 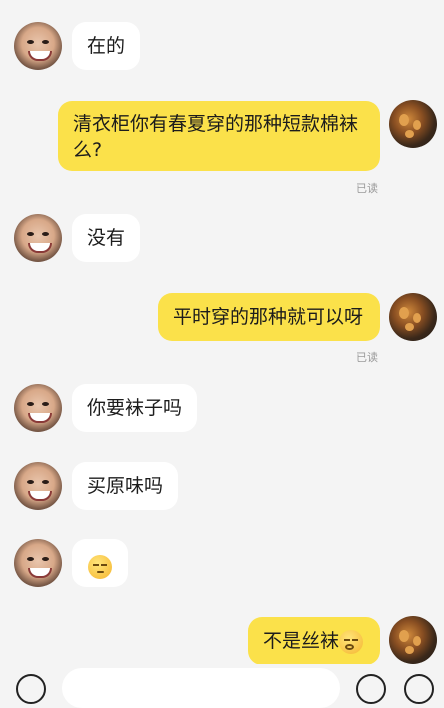 What do you see at coordinates (371, 689) in the screenshot?
I see `emoji-button` at bounding box center [371, 689].